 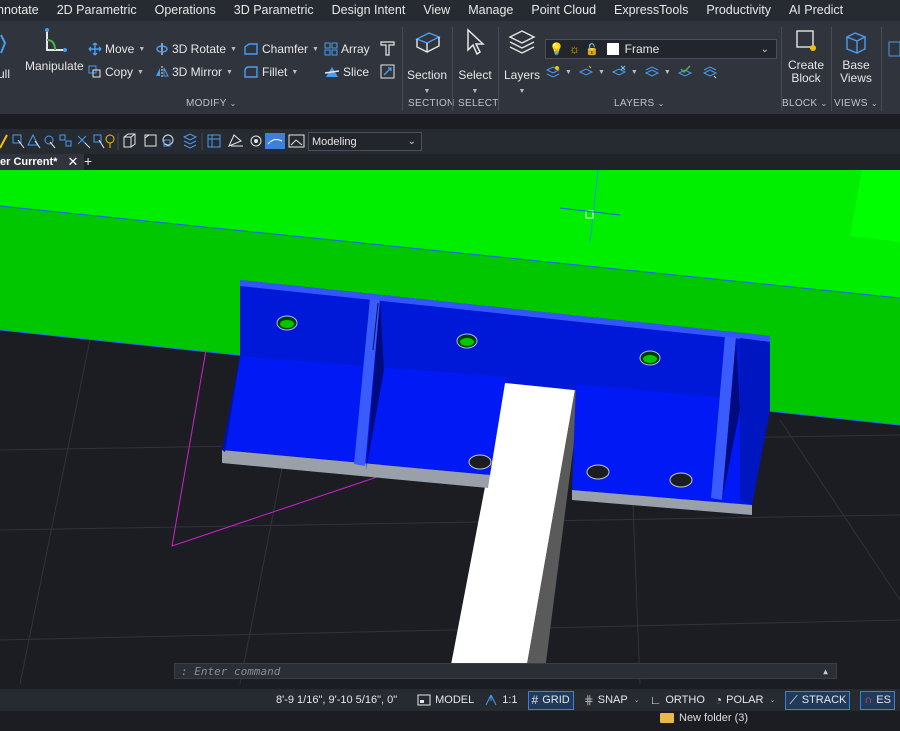 I want to click on menu-2d-parametric: 2D Parametric, so click(x=97, y=10).